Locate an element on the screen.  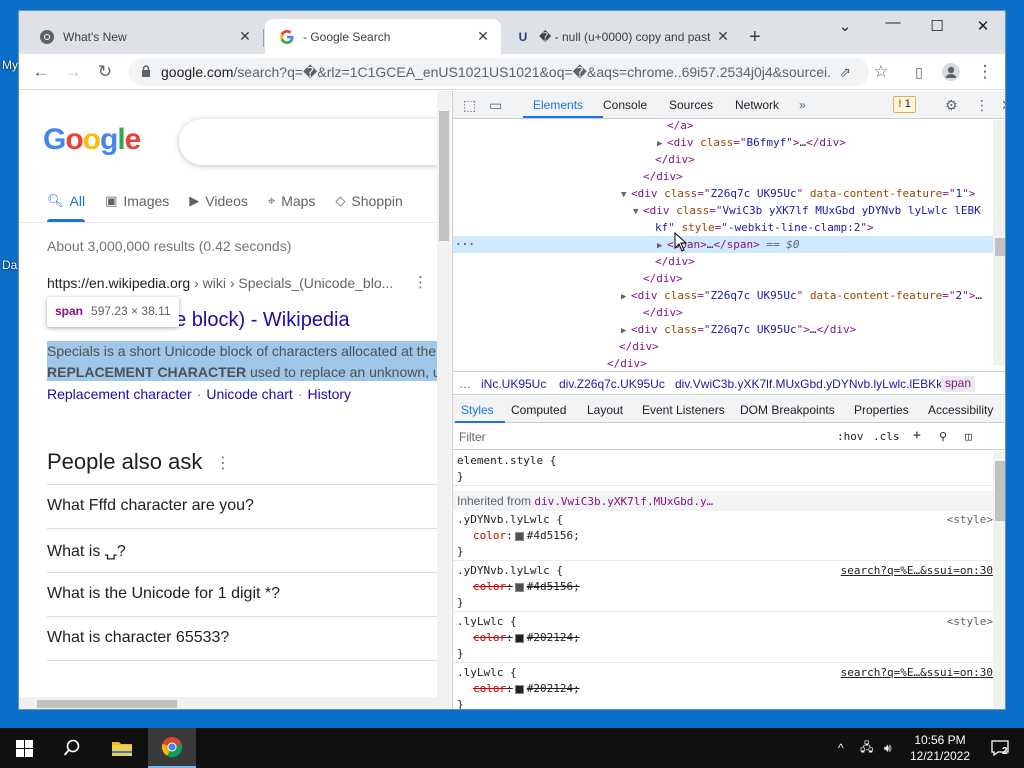
sublink-unicode-chart: Unicode chart is located at coordinates (249, 394).